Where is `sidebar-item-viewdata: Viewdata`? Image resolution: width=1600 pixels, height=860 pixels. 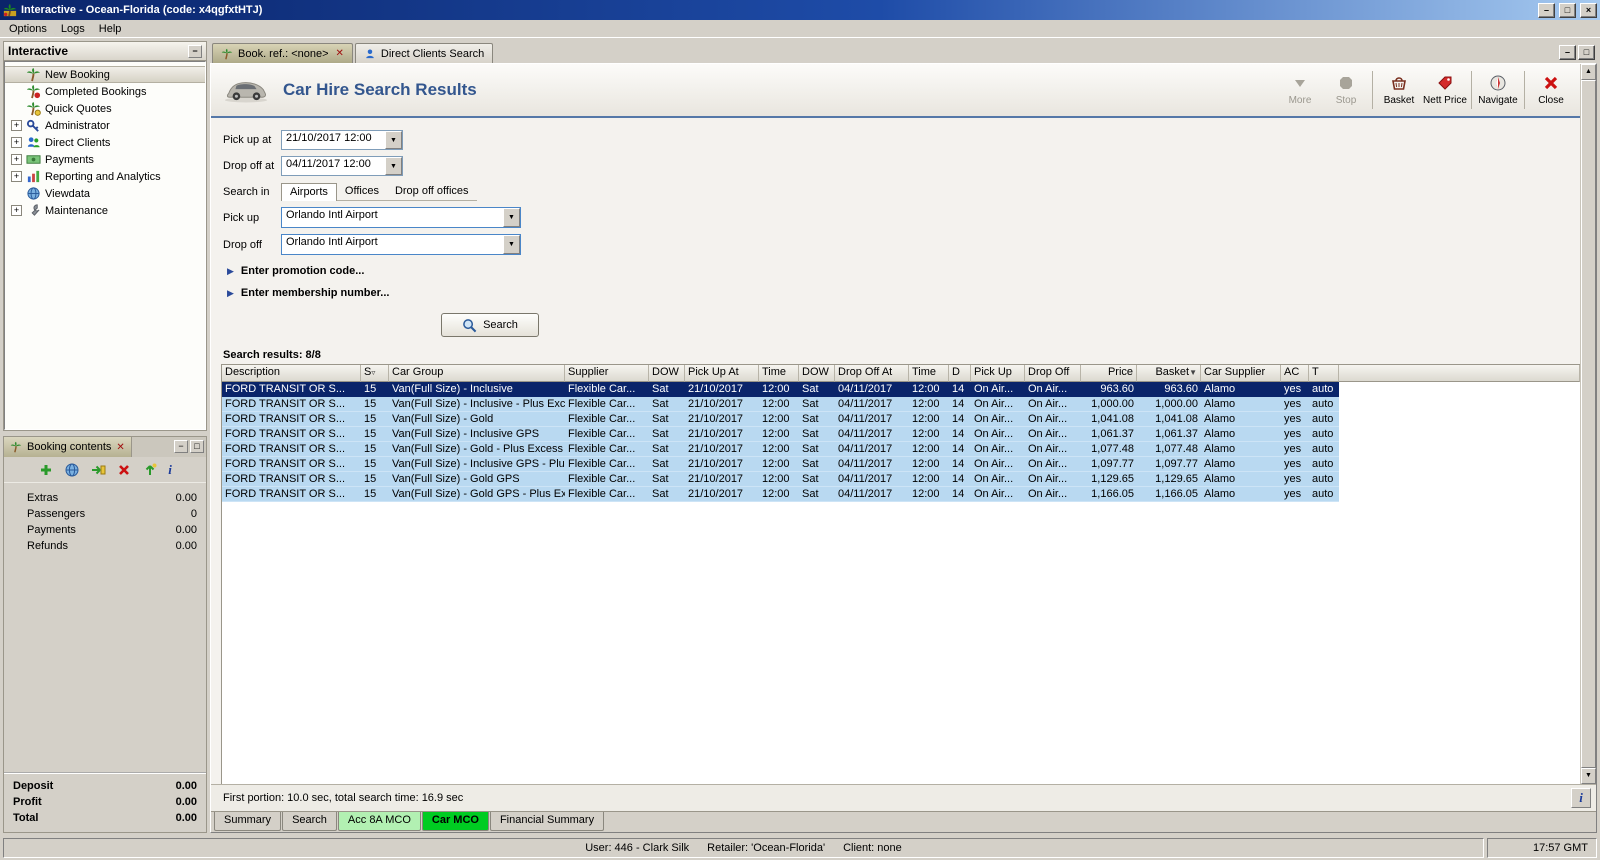
sidebar-item-viewdata: Viewdata is located at coordinates (105, 193).